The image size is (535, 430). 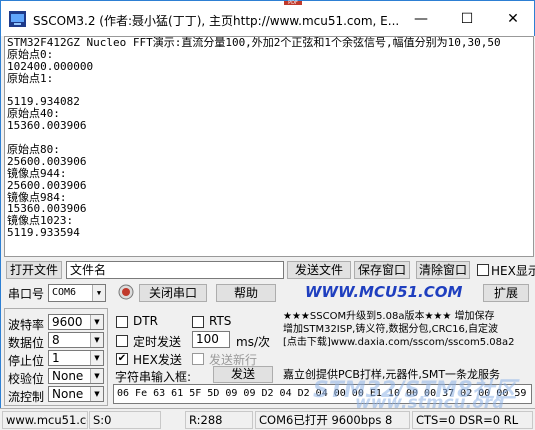 I want to click on input-label: 字符串输入框:, so click(x=153, y=377).